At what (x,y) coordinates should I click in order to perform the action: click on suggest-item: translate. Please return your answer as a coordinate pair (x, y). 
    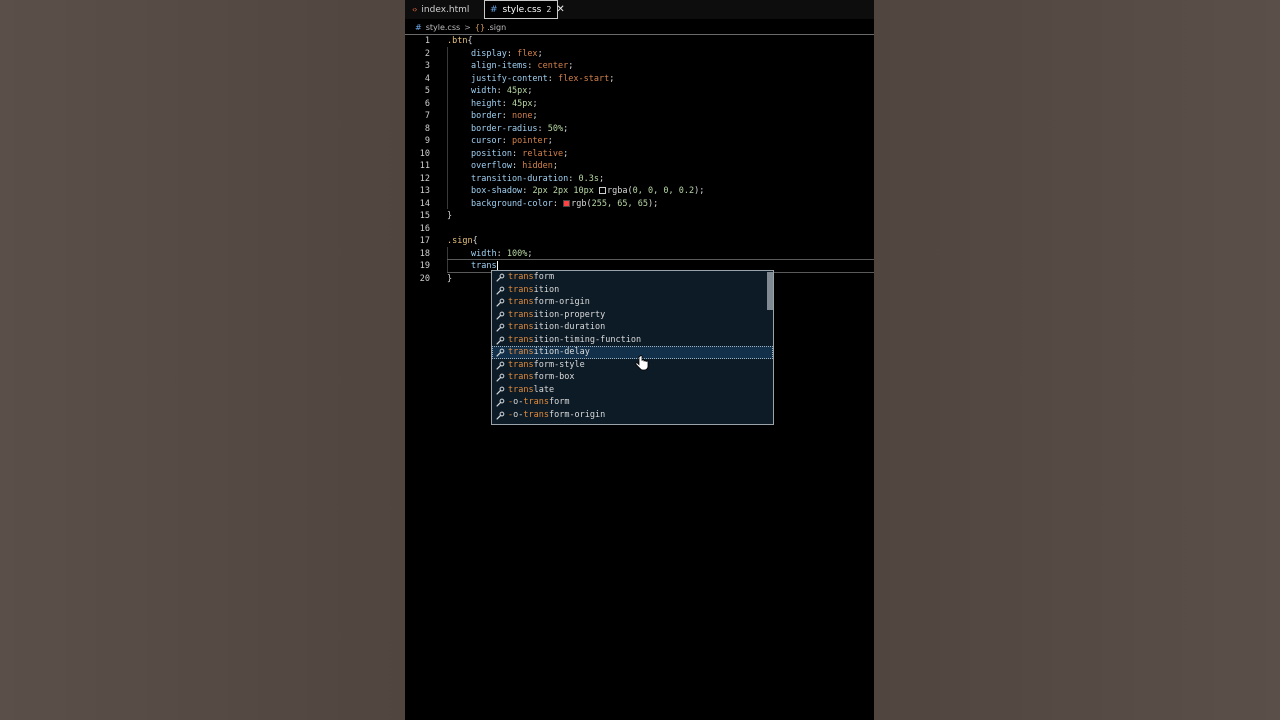
    Looking at the image, I should click on (632, 390).